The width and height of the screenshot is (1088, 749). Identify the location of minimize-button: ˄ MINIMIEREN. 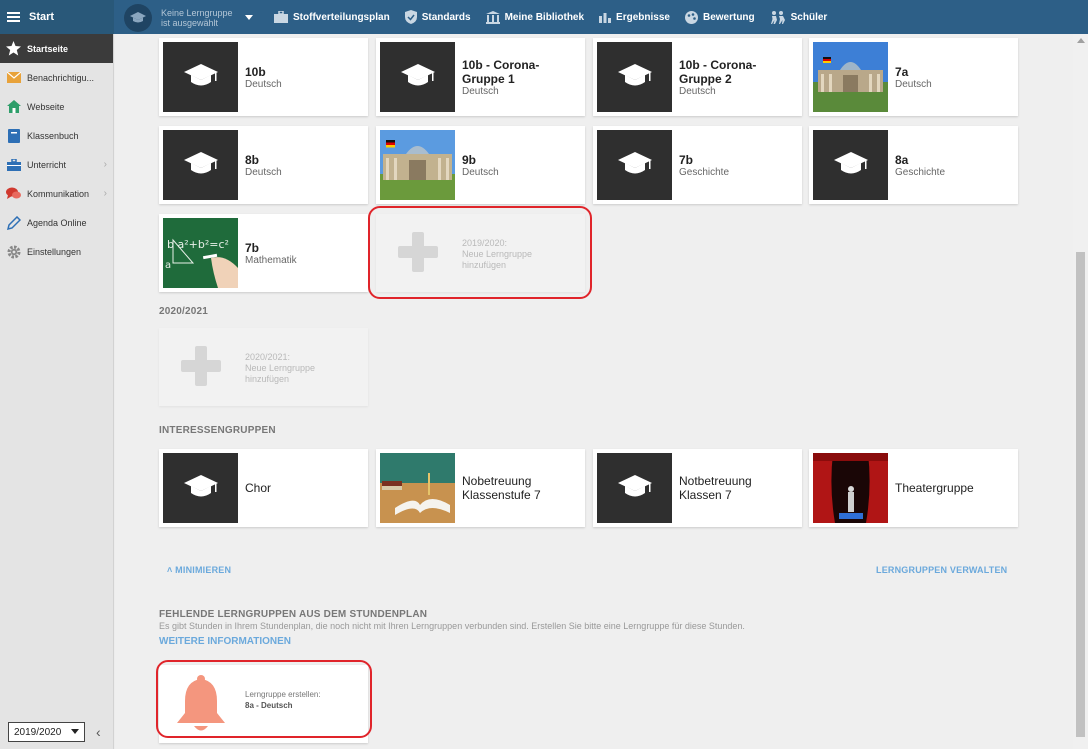
(199, 570).